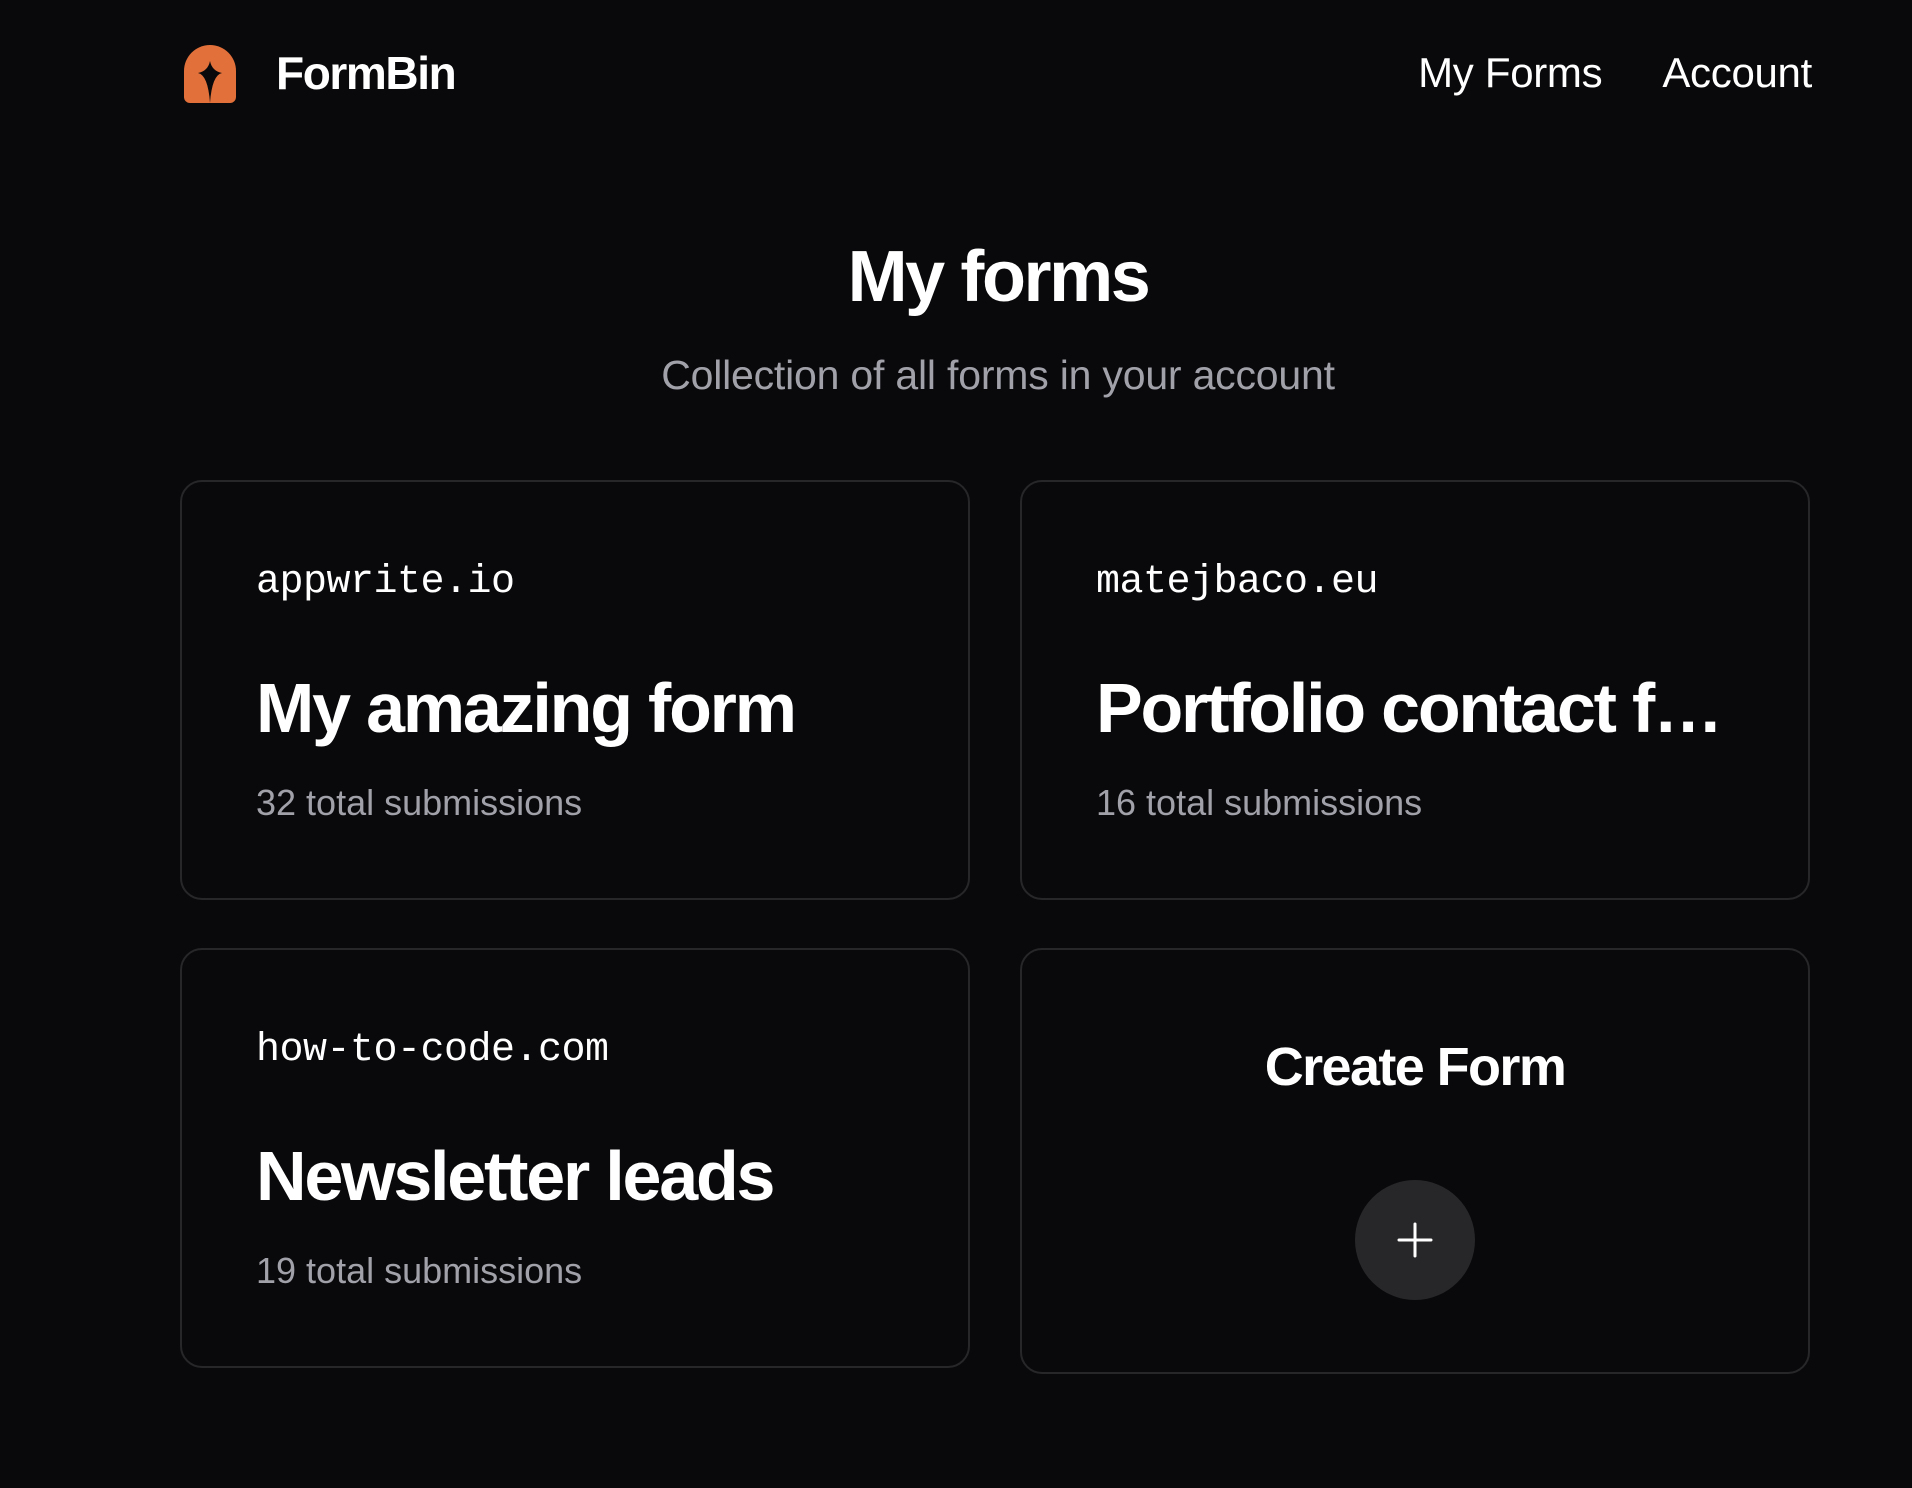 The width and height of the screenshot is (1912, 1488). I want to click on form-name: My amazing form, so click(526, 708).